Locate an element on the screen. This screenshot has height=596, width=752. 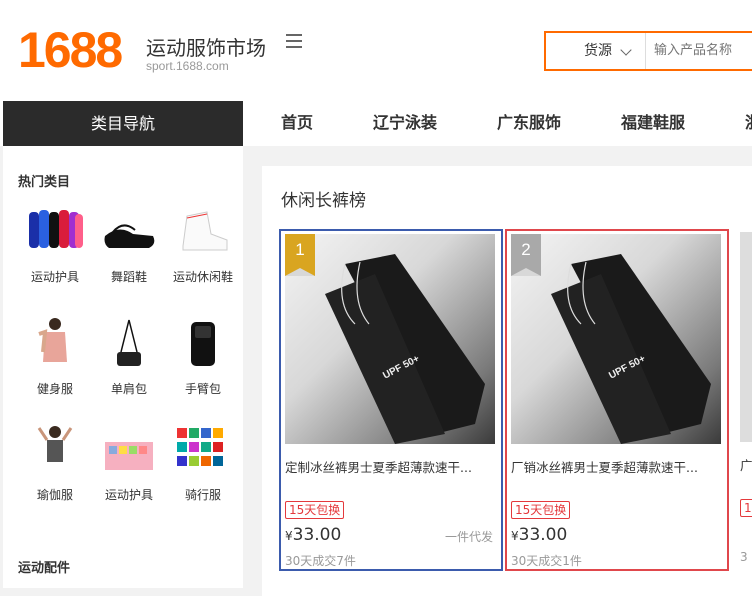
site-url: sport.1688.com is located at coordinates (187, 66).